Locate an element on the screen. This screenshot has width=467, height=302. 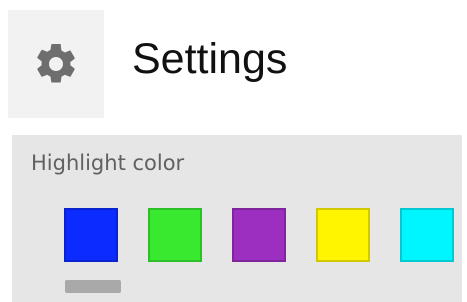
gear-icon is located at coordinates (56, 63).